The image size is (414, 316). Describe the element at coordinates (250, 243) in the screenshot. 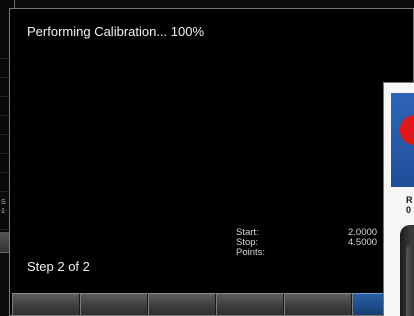

I see `sweep-parameter-labels: Start: Stop: Points:` at that location.